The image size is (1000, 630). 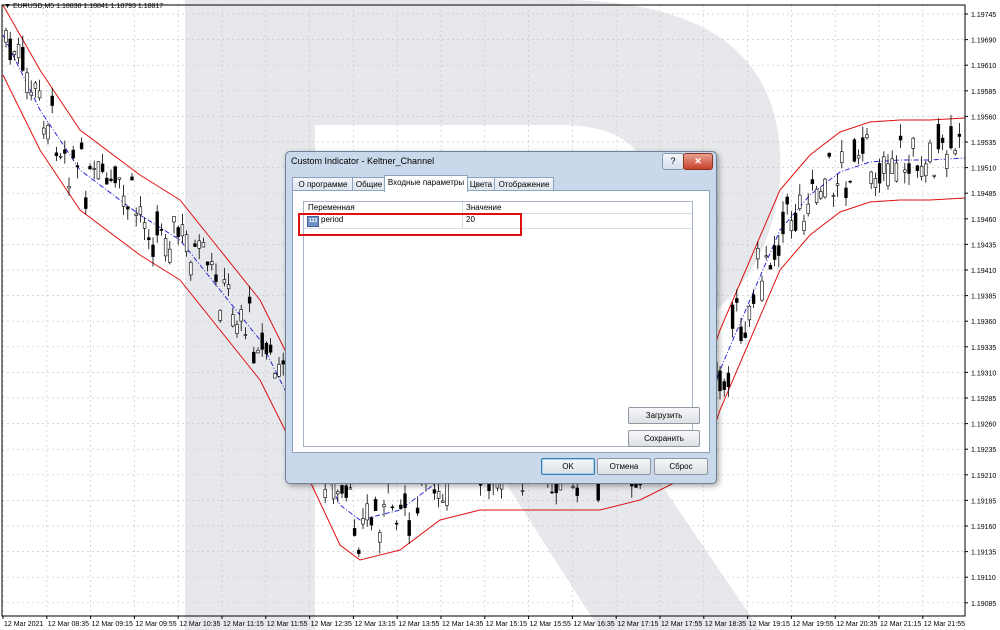 I want to click on time-label: 12 Mar 09:15, so click(x=112, y=624).